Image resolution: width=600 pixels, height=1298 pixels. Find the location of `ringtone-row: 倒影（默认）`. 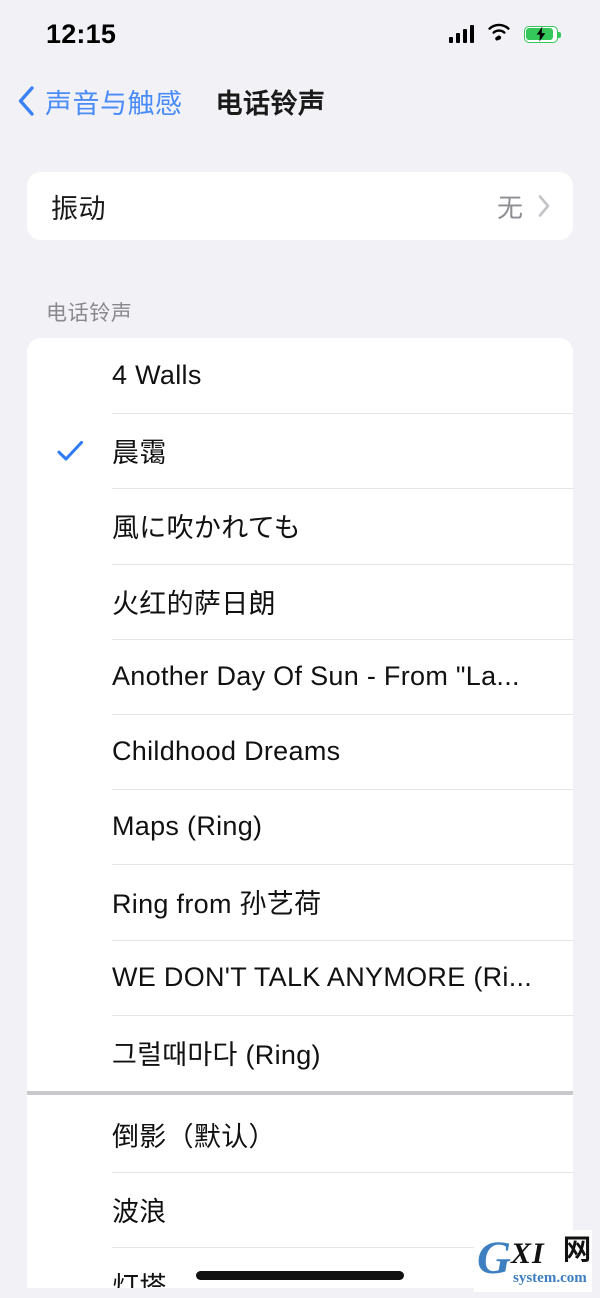

ringtone-row: 倒影（默认） is located at coordinates (300, 1134).